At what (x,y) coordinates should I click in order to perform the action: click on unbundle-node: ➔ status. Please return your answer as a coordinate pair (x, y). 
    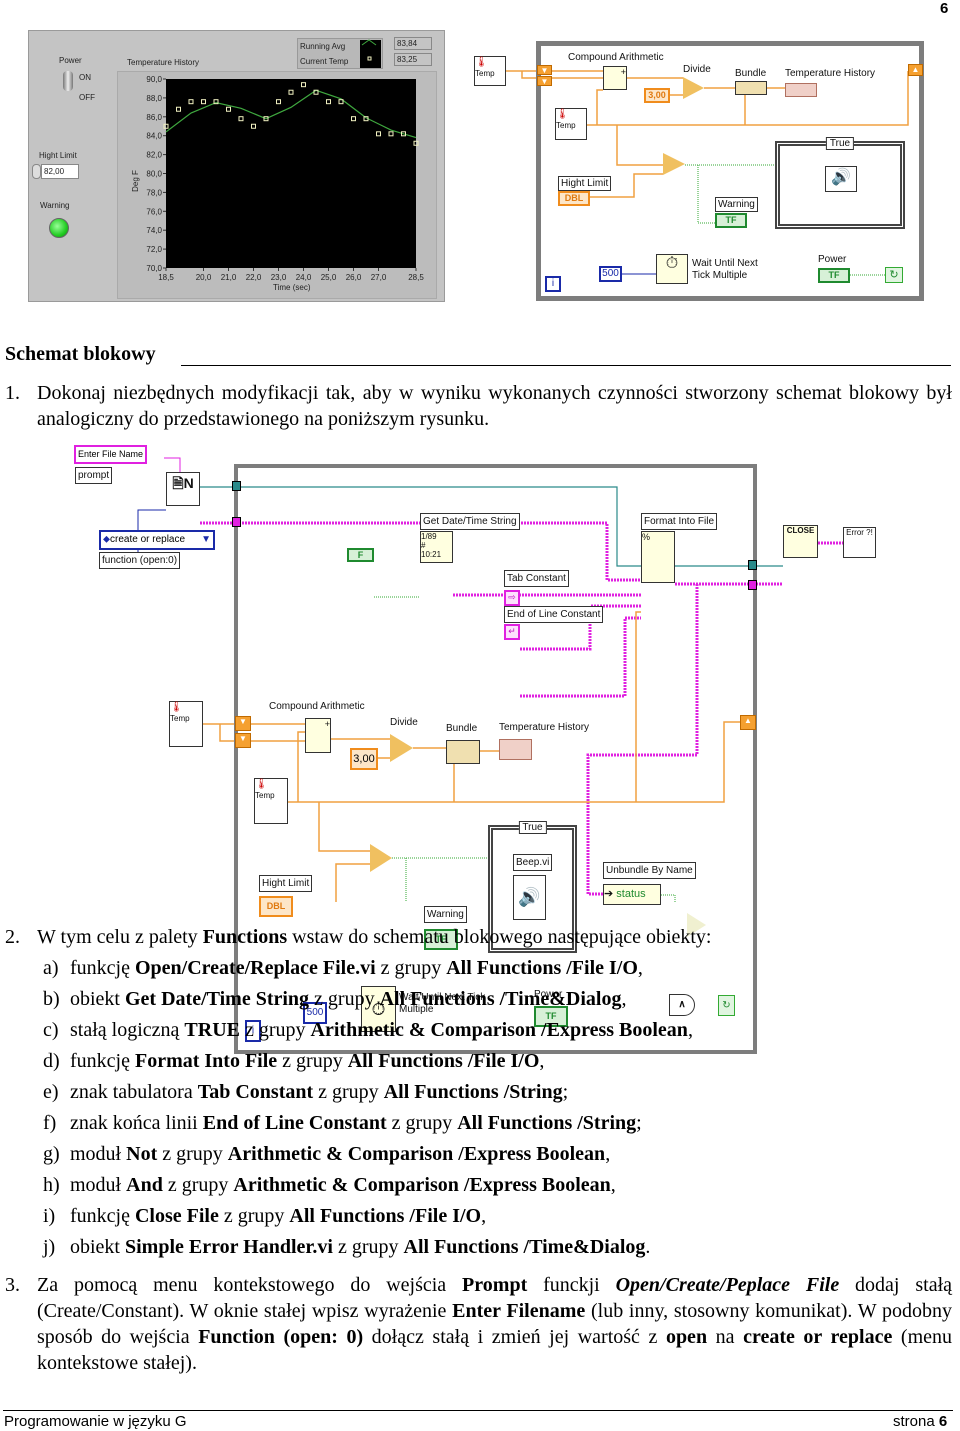
    Looking at the image, I should click on (632, 894).